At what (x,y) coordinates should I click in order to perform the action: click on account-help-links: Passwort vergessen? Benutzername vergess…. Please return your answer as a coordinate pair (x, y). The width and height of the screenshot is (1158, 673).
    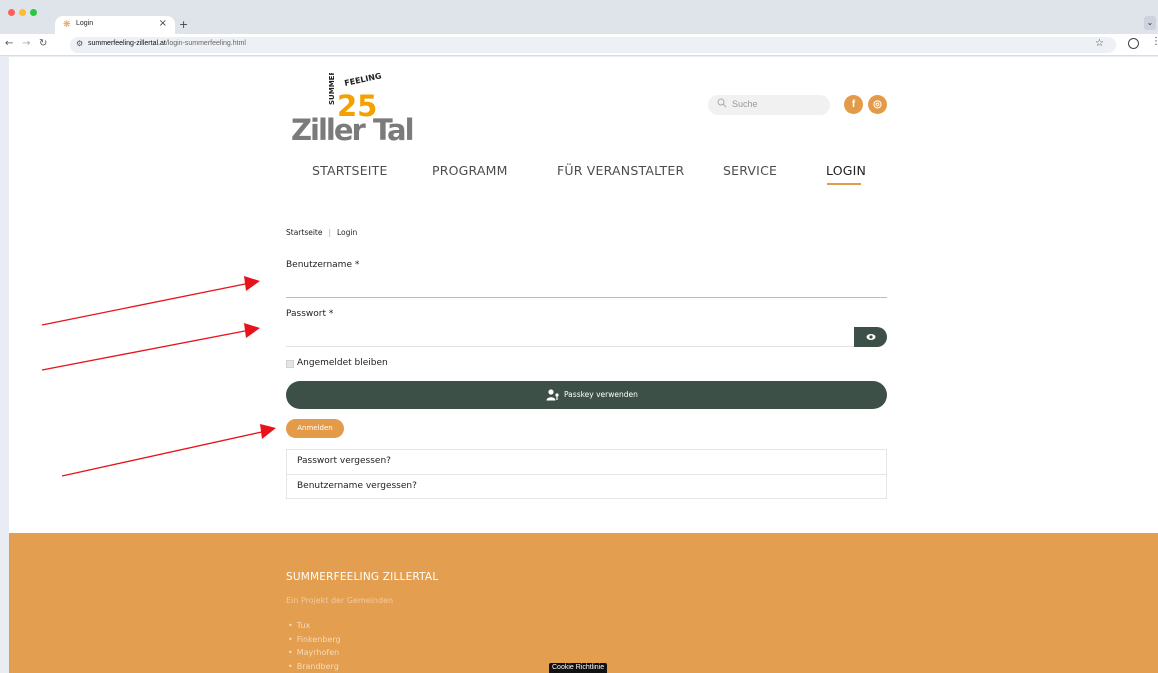
    Looking at the image, I should click on (586, 474).